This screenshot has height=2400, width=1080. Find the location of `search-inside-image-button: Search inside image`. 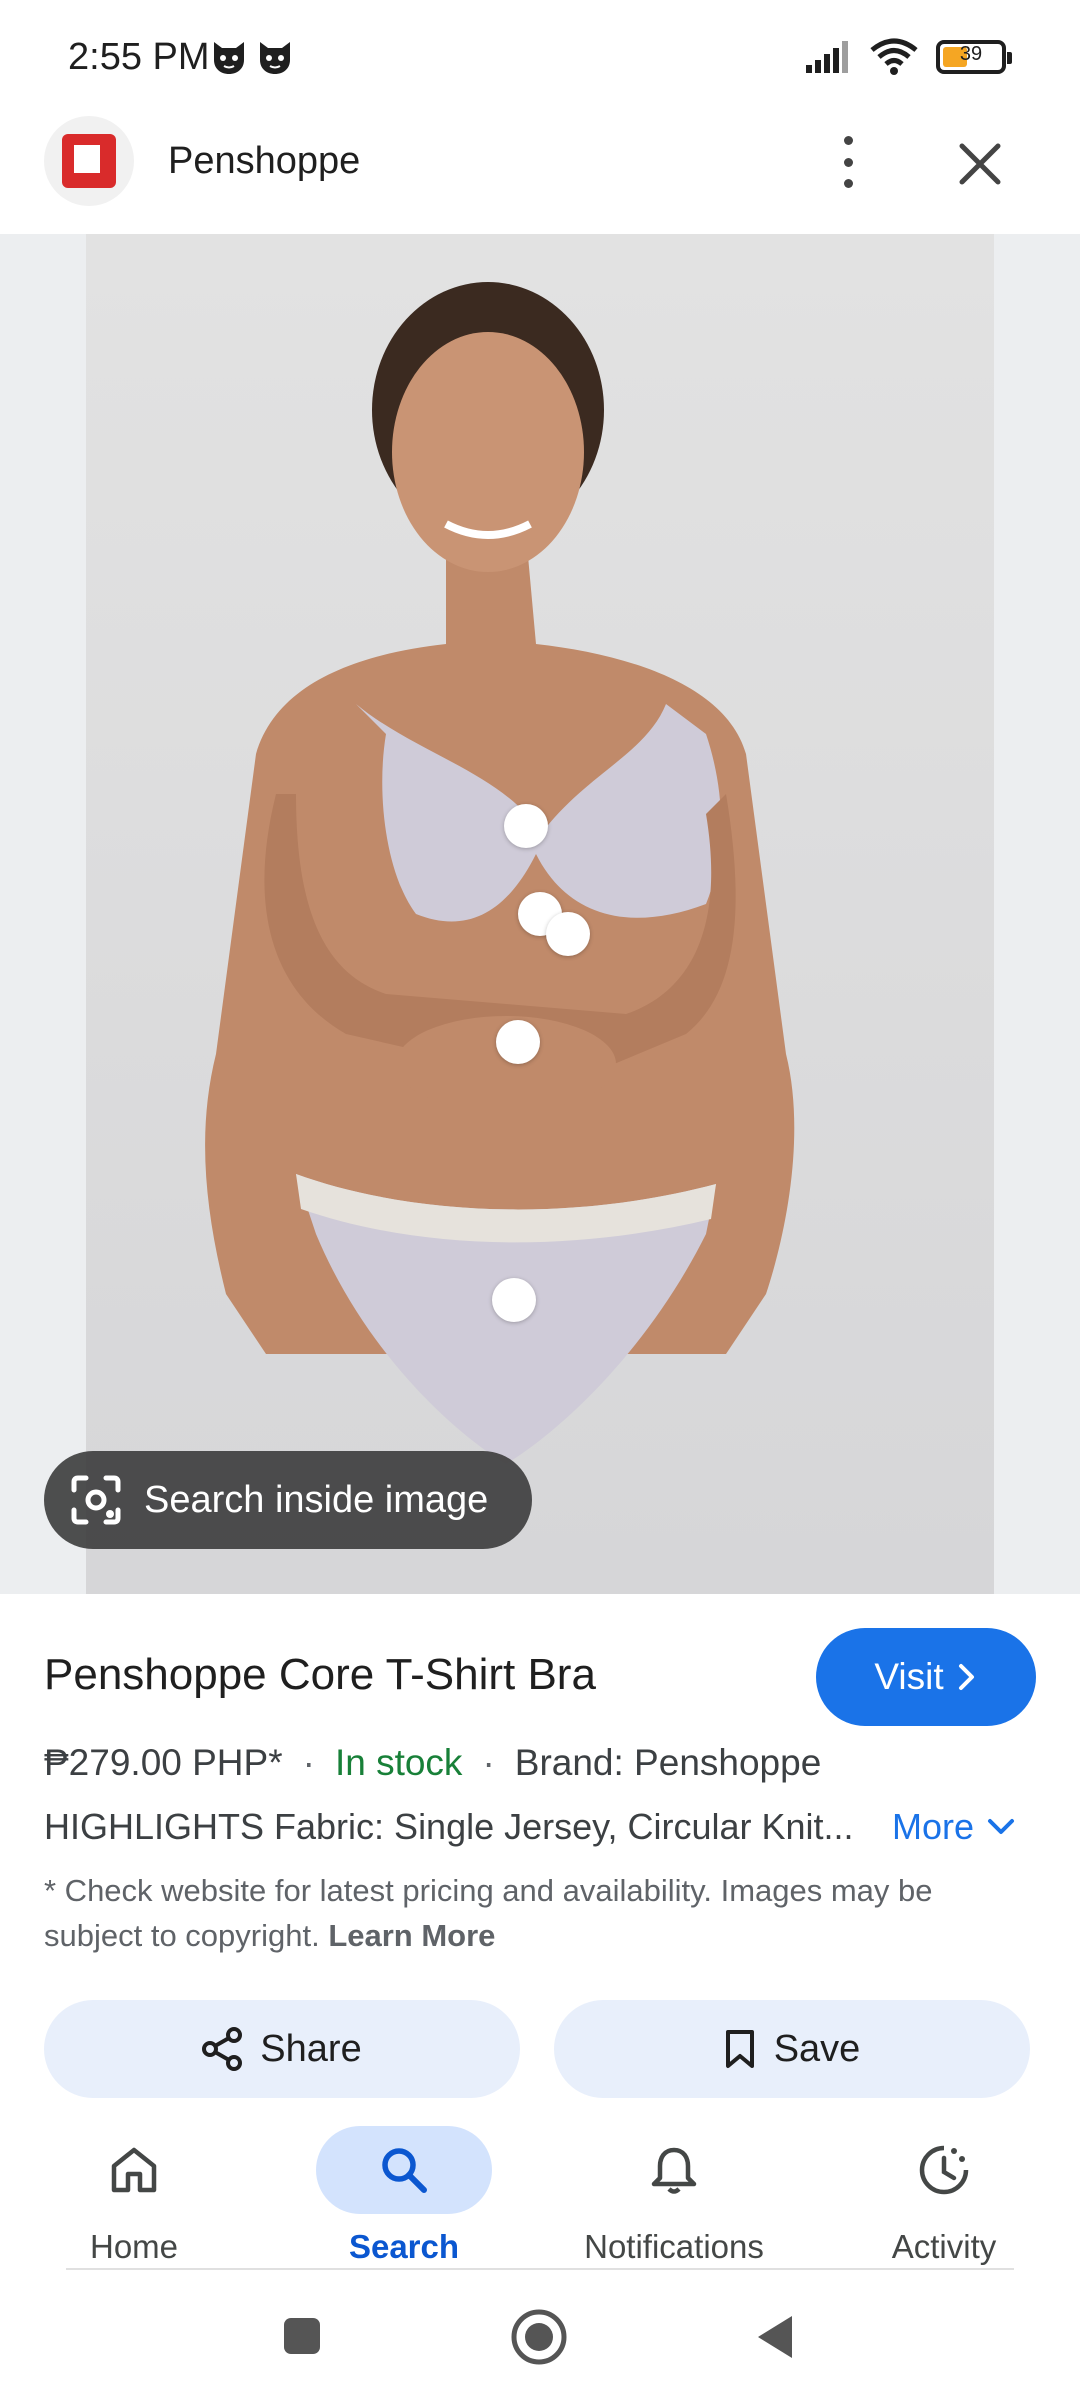

search-inside-image-button: Search inside image is located at coordinates (288, 1500).